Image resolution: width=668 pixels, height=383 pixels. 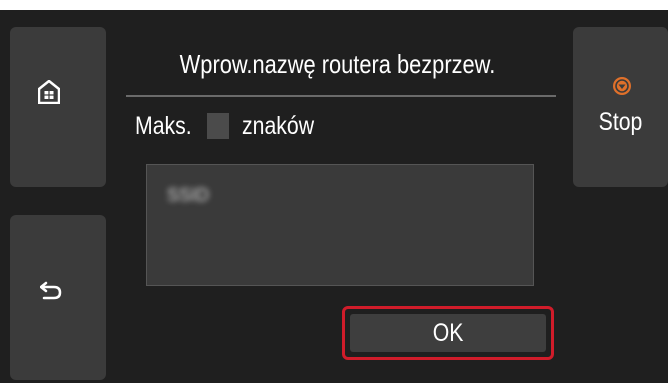 What do you see at coordinates (230, 126) in the screenshot?
I see `character-limit: Maks. znaków` at bounding box center [230, 126].